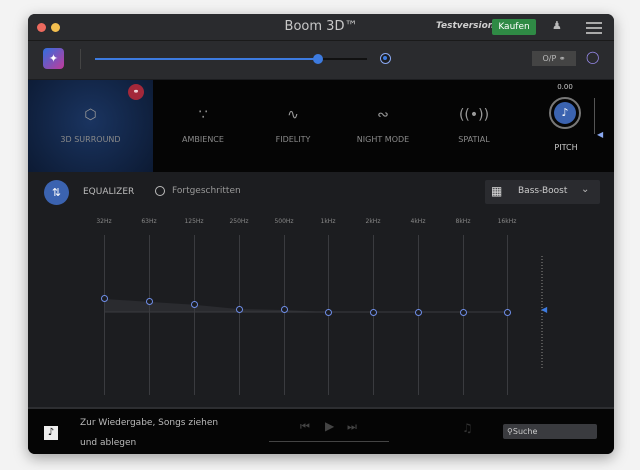 The image size is (640, 470). Describe the element at coordinates (329, 426) in the screenshot. I see `play-button: ▶` at that location.